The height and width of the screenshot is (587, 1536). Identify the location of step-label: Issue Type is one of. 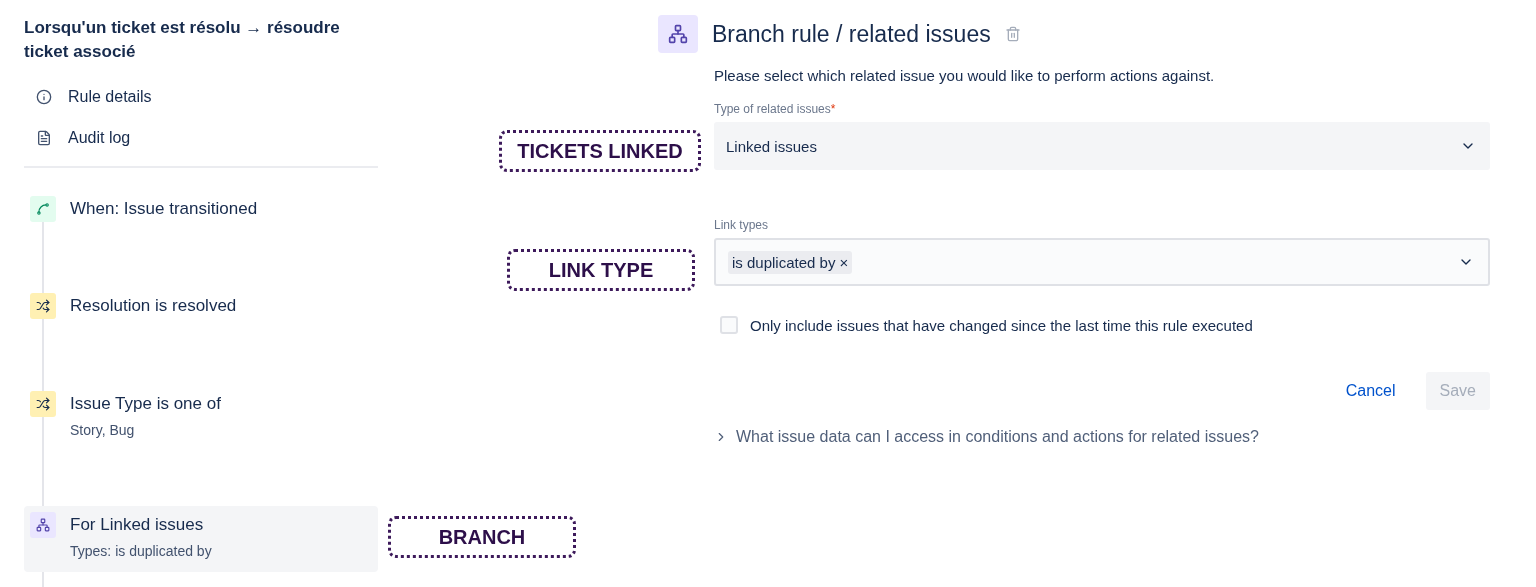
(145, 404).